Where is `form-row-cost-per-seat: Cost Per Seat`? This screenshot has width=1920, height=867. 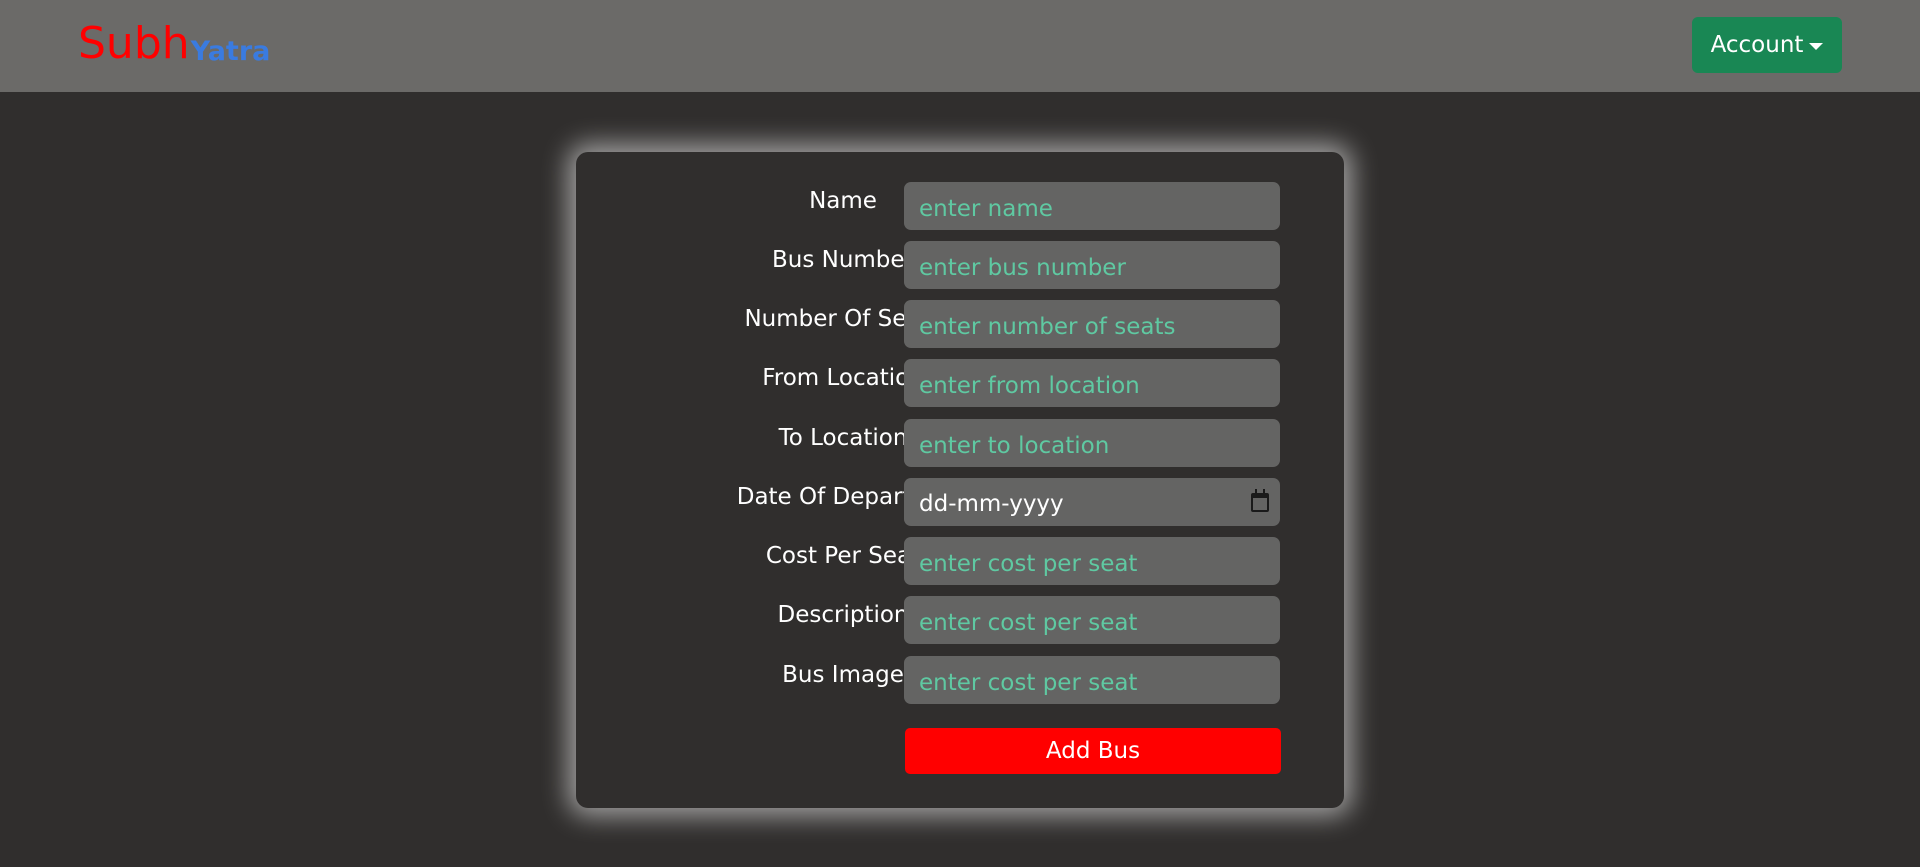
form-row-cost-per-seat: Cost Per Seat is located at coordinates (960, 561).